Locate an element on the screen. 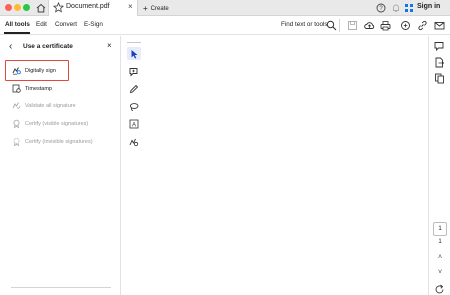 The height and width of the screenshot is (295, 450). panel-item-label: Timestamp is located at coordinates (38, 89).